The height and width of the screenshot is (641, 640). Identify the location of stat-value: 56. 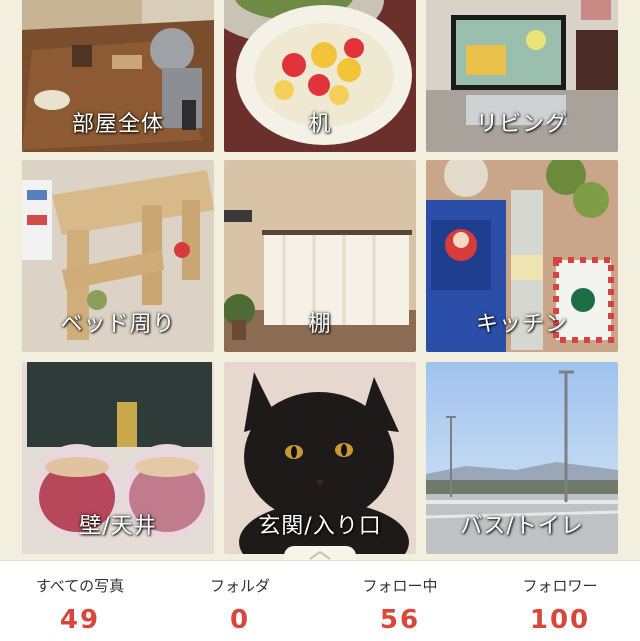
(400, 620).